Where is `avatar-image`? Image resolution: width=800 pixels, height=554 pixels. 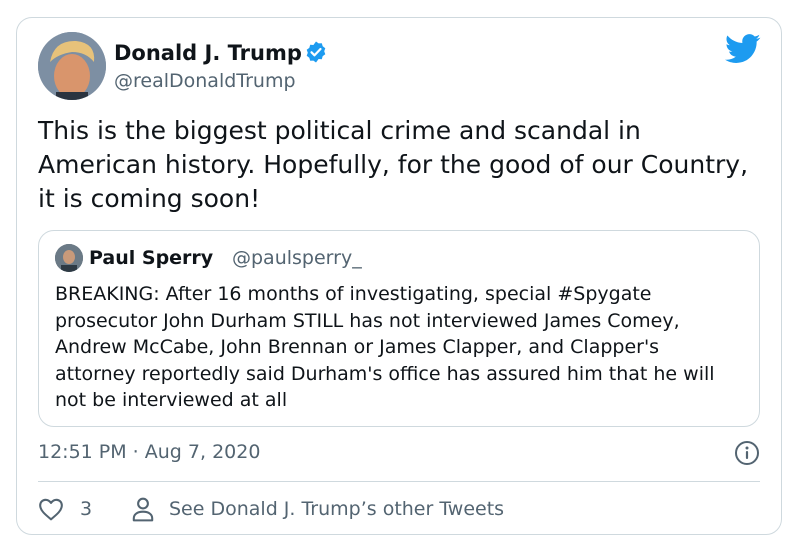 avatar-image is located at coordinates (72, 66).